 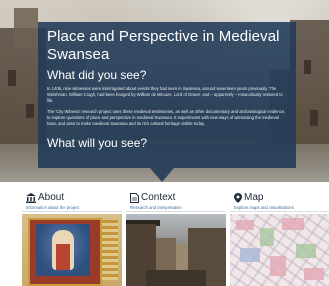 What do you see at coordinates (72, 198) in the screenshot?
I see `card-heading: About` at bounding box center [72, 198].